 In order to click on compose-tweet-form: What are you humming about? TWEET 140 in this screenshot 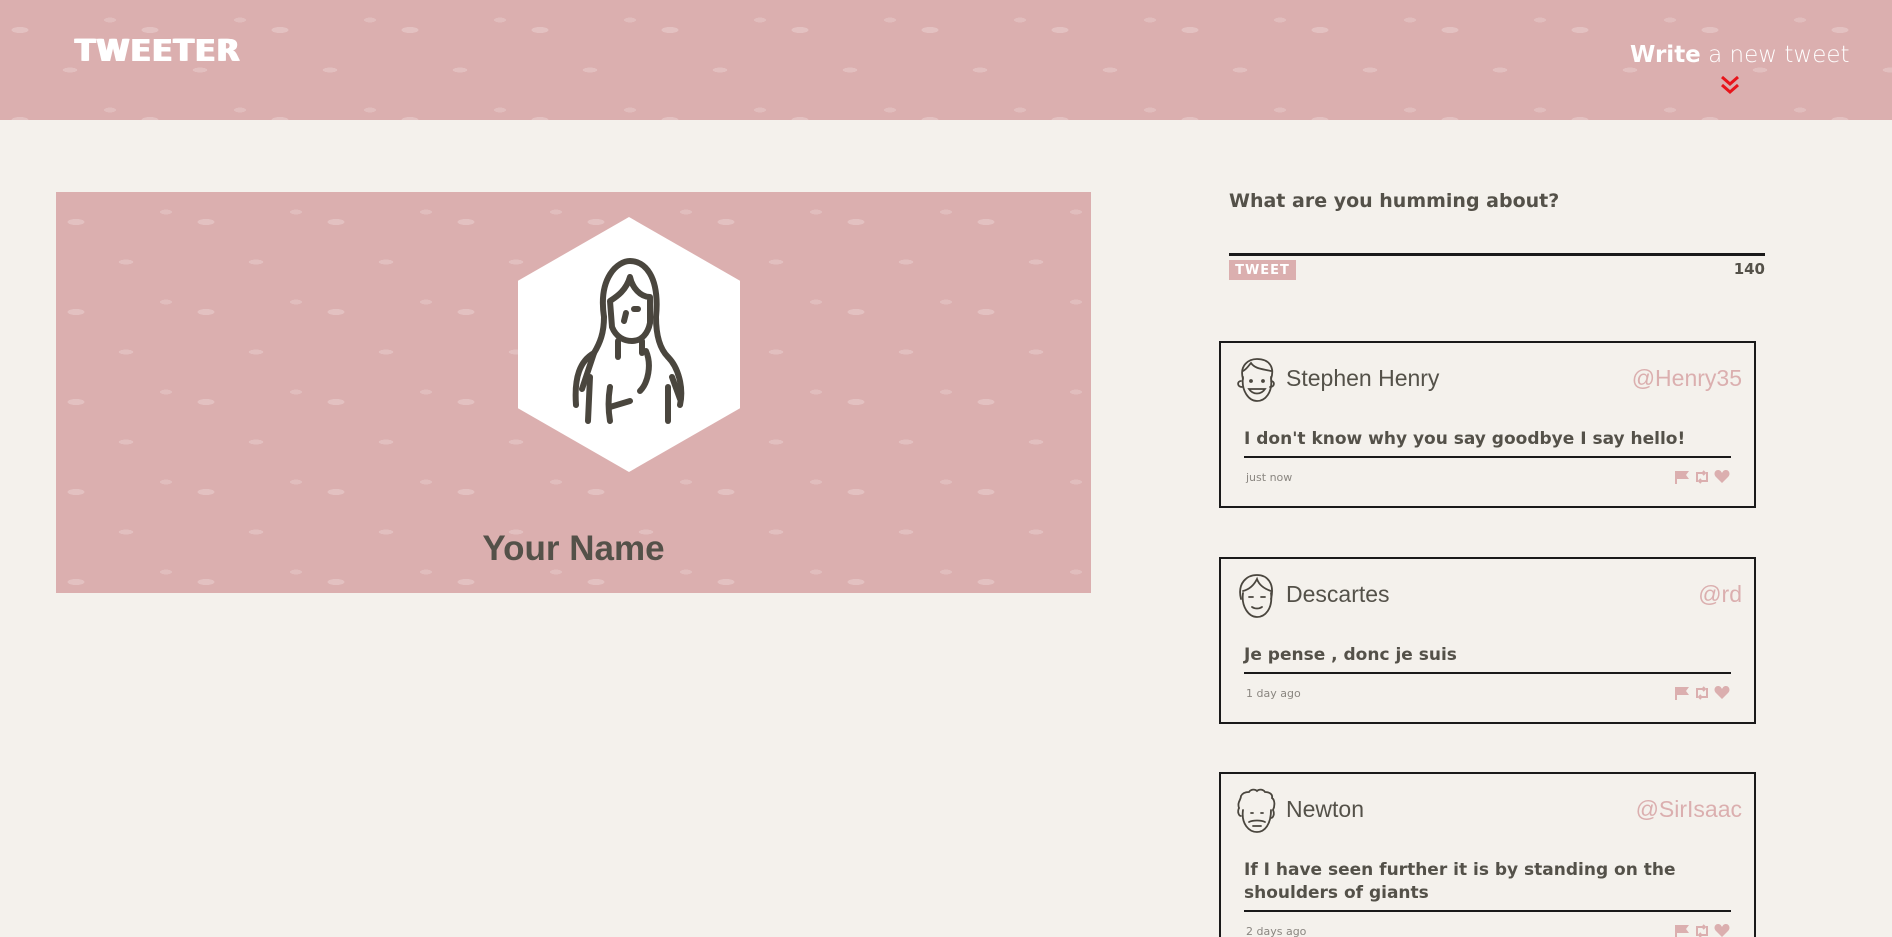, I will do `click(1497, 235)`.